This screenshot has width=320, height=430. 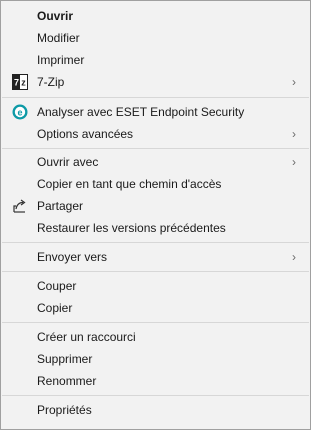 I want to click on menu-item-eset-scan: e Analyser avec ESET Endpoint Security, so click(x=155, y=112).